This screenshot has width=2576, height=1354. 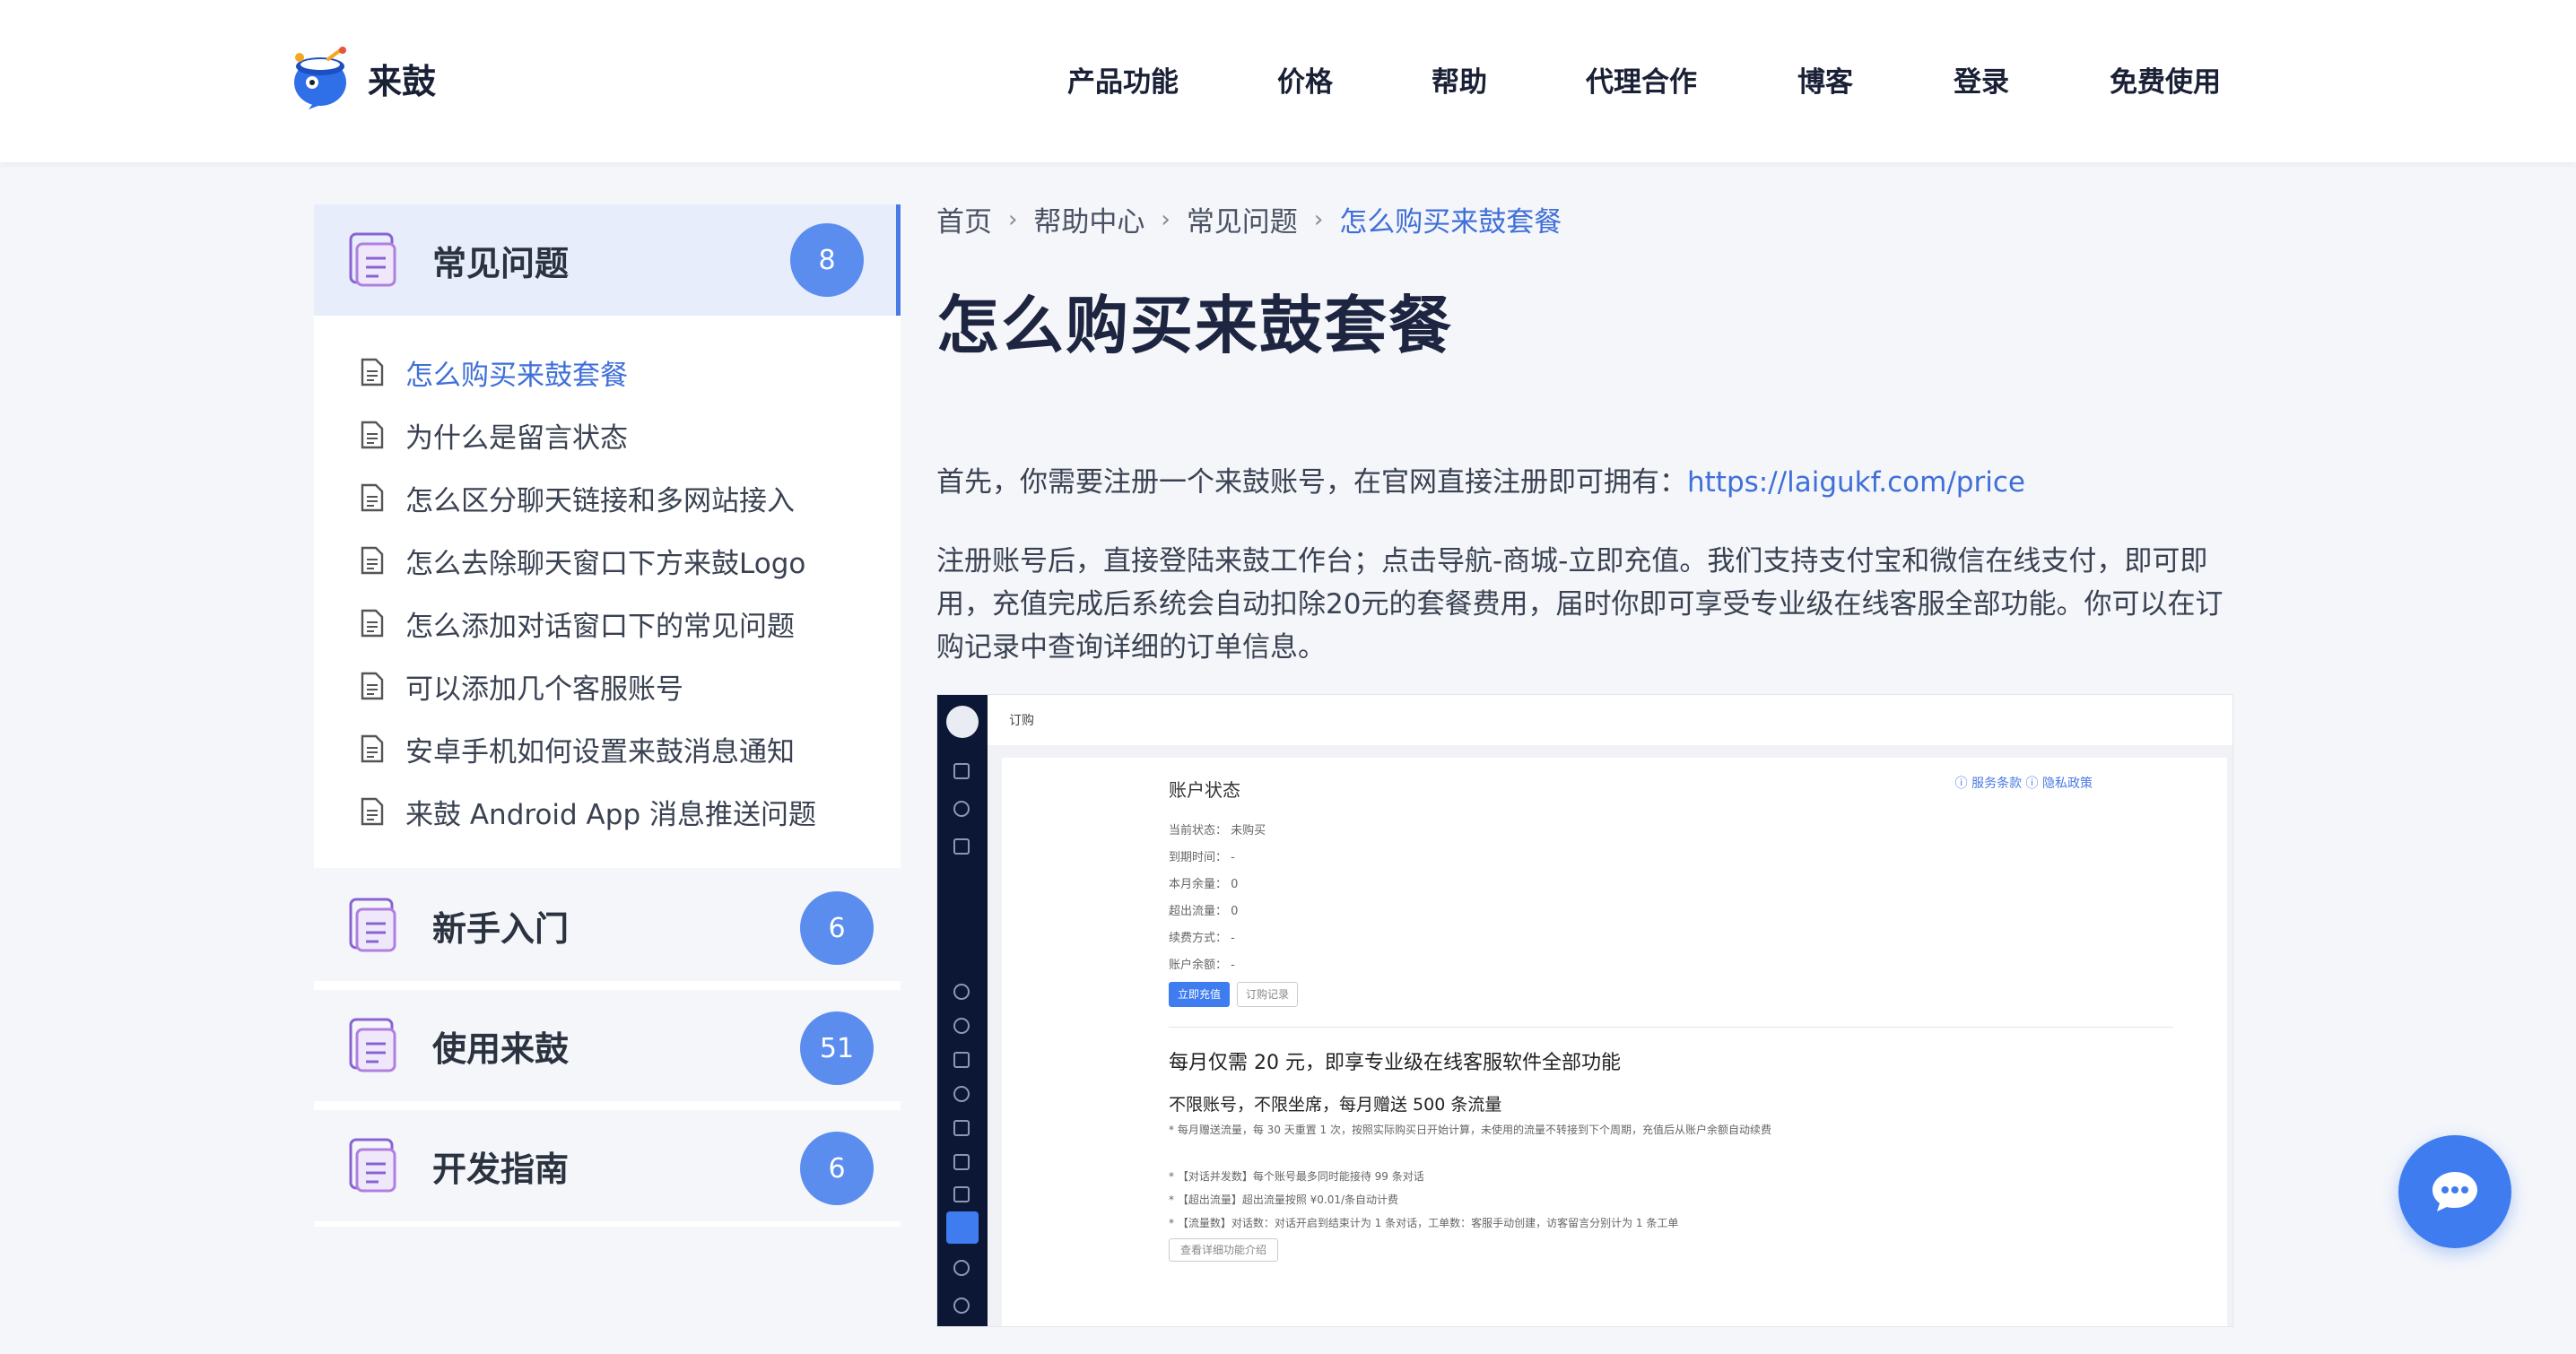 I want to click on message-icon, so click(x=961, y=1306).